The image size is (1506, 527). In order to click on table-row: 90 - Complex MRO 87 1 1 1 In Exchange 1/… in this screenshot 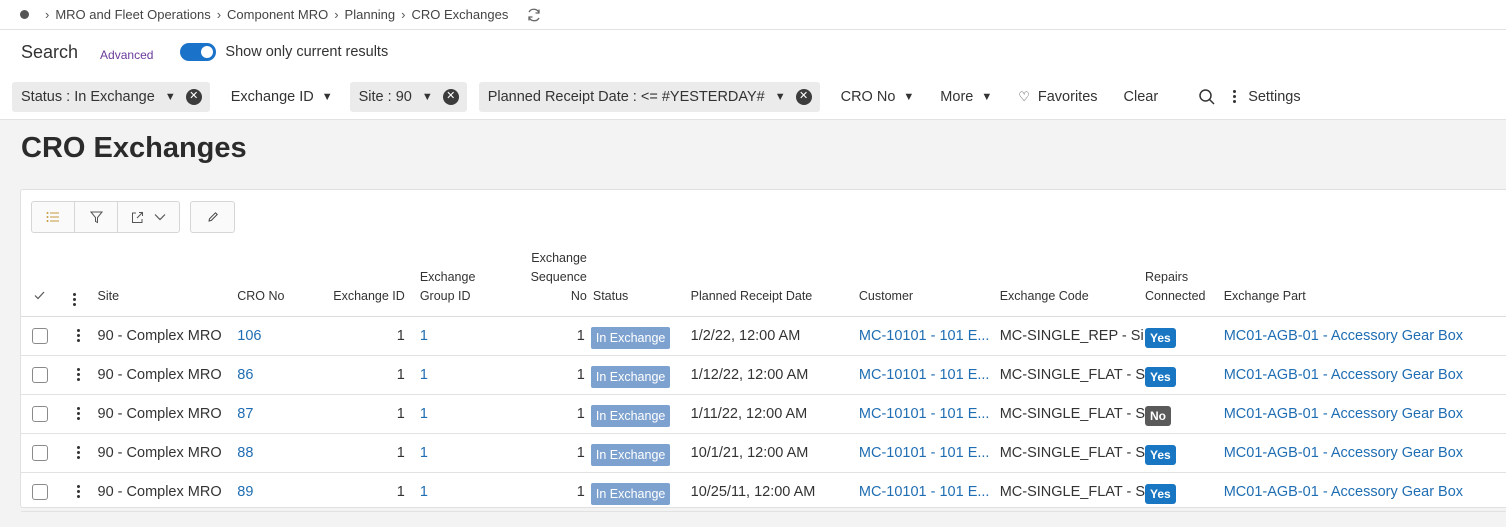, I will do `click(763, 414)`.